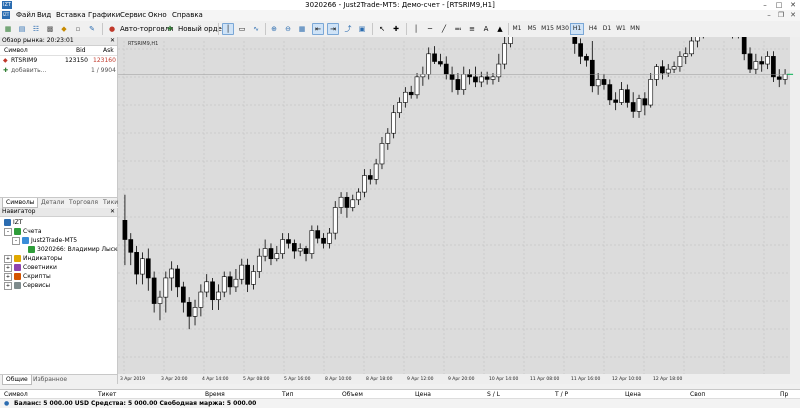 The height and width of the screenshot is (408, 800). Describe the element at coordinates (16, 50) in the screenshot. I see `column-symbol: Символ` at that location.